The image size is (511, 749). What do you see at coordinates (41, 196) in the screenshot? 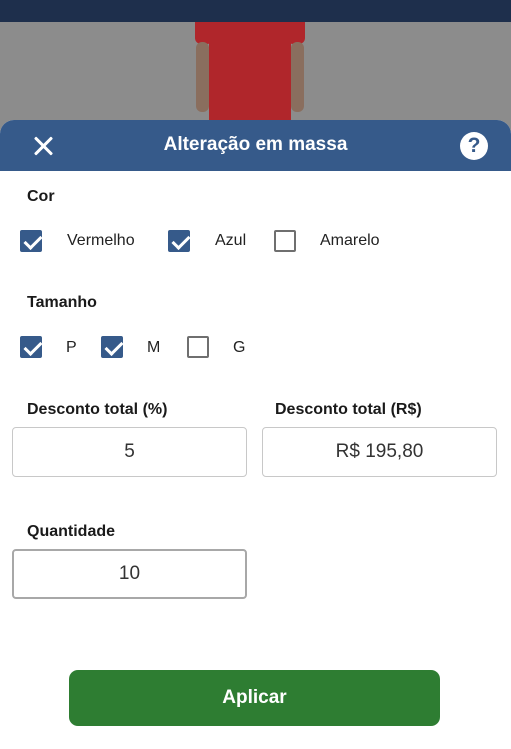
I see `cor-label: Cor` at bounding box center [41, 196].